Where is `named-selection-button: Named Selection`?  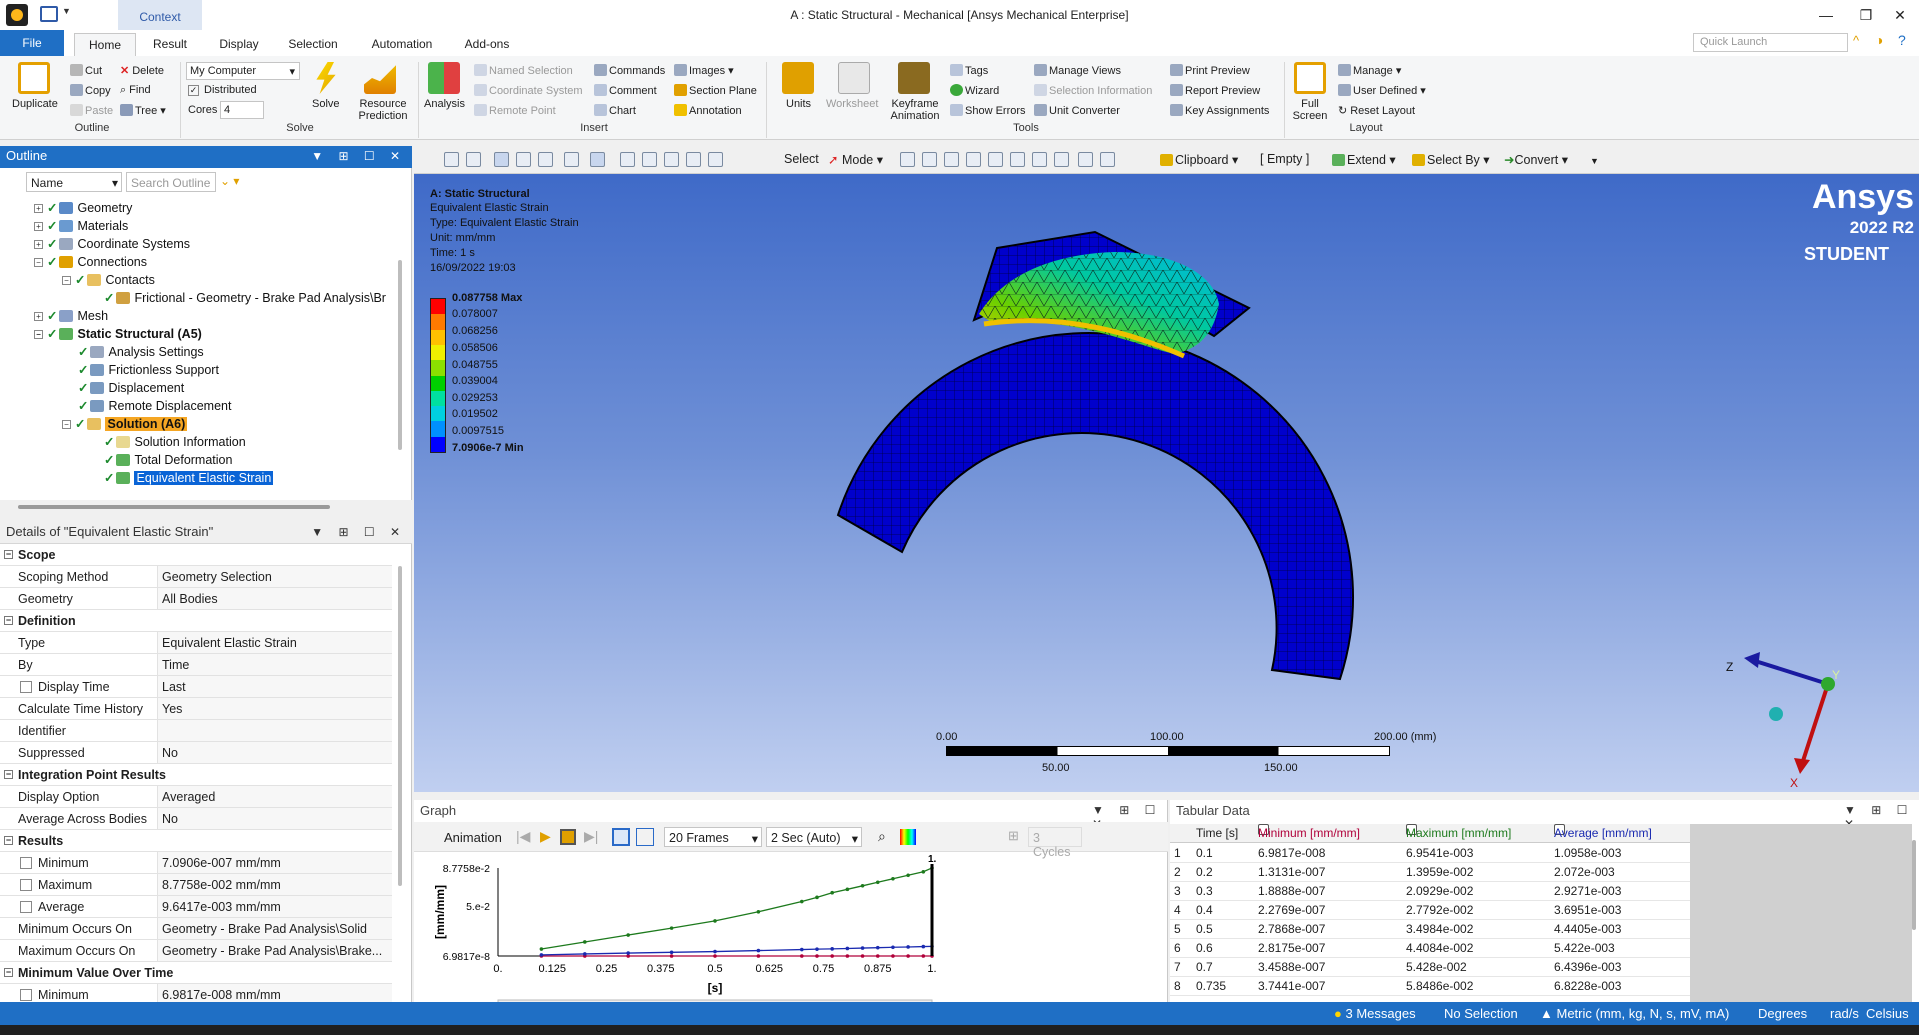 named-selection-button: Named Selection is located at coordinates (523, 70).